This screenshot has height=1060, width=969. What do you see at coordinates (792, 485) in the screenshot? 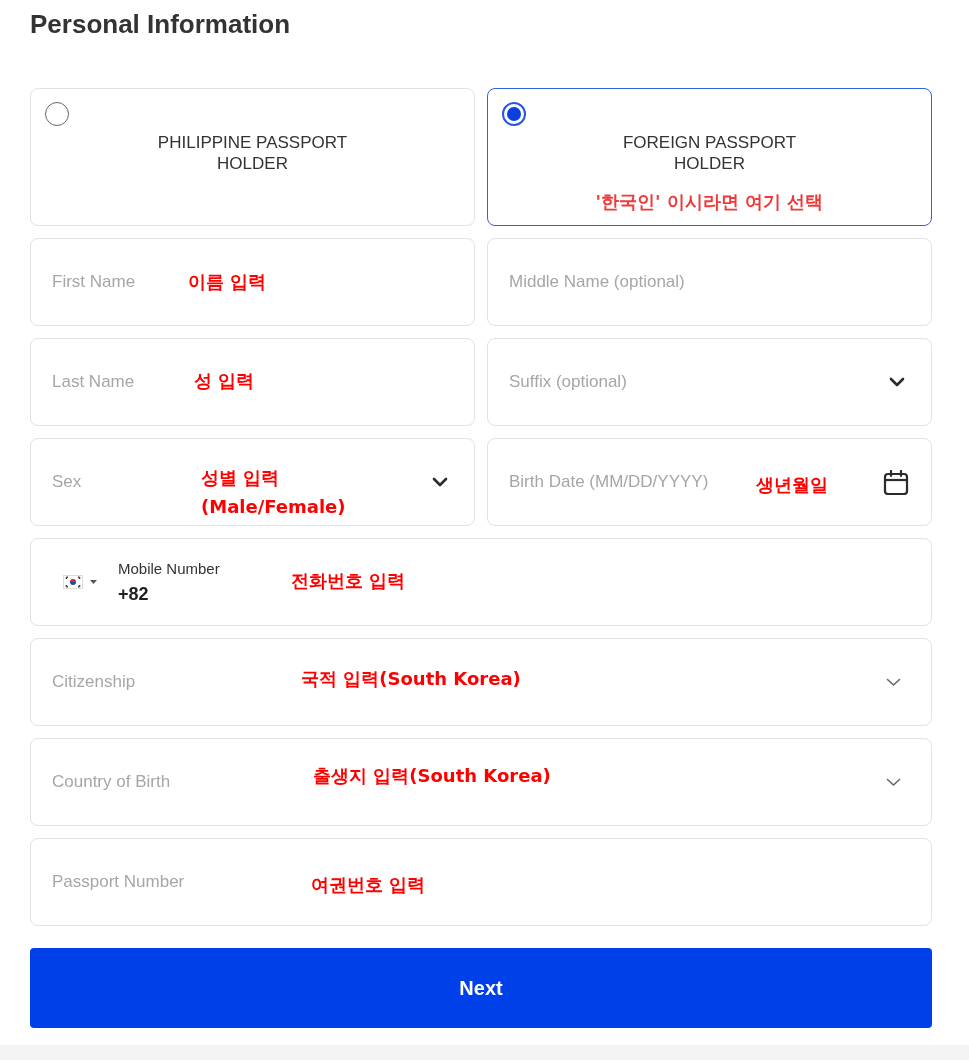
I see `annotation-text: 생년월일` at bounding box center [792, 485].